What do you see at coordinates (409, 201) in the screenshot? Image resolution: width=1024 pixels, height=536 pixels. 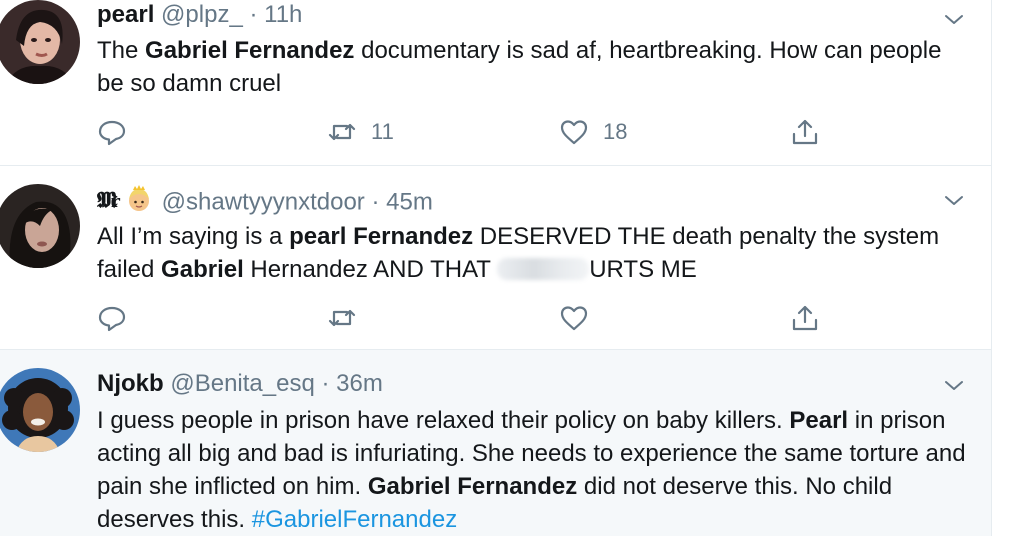 I see `timestamp: 45m` at bounding box center [409, 201].